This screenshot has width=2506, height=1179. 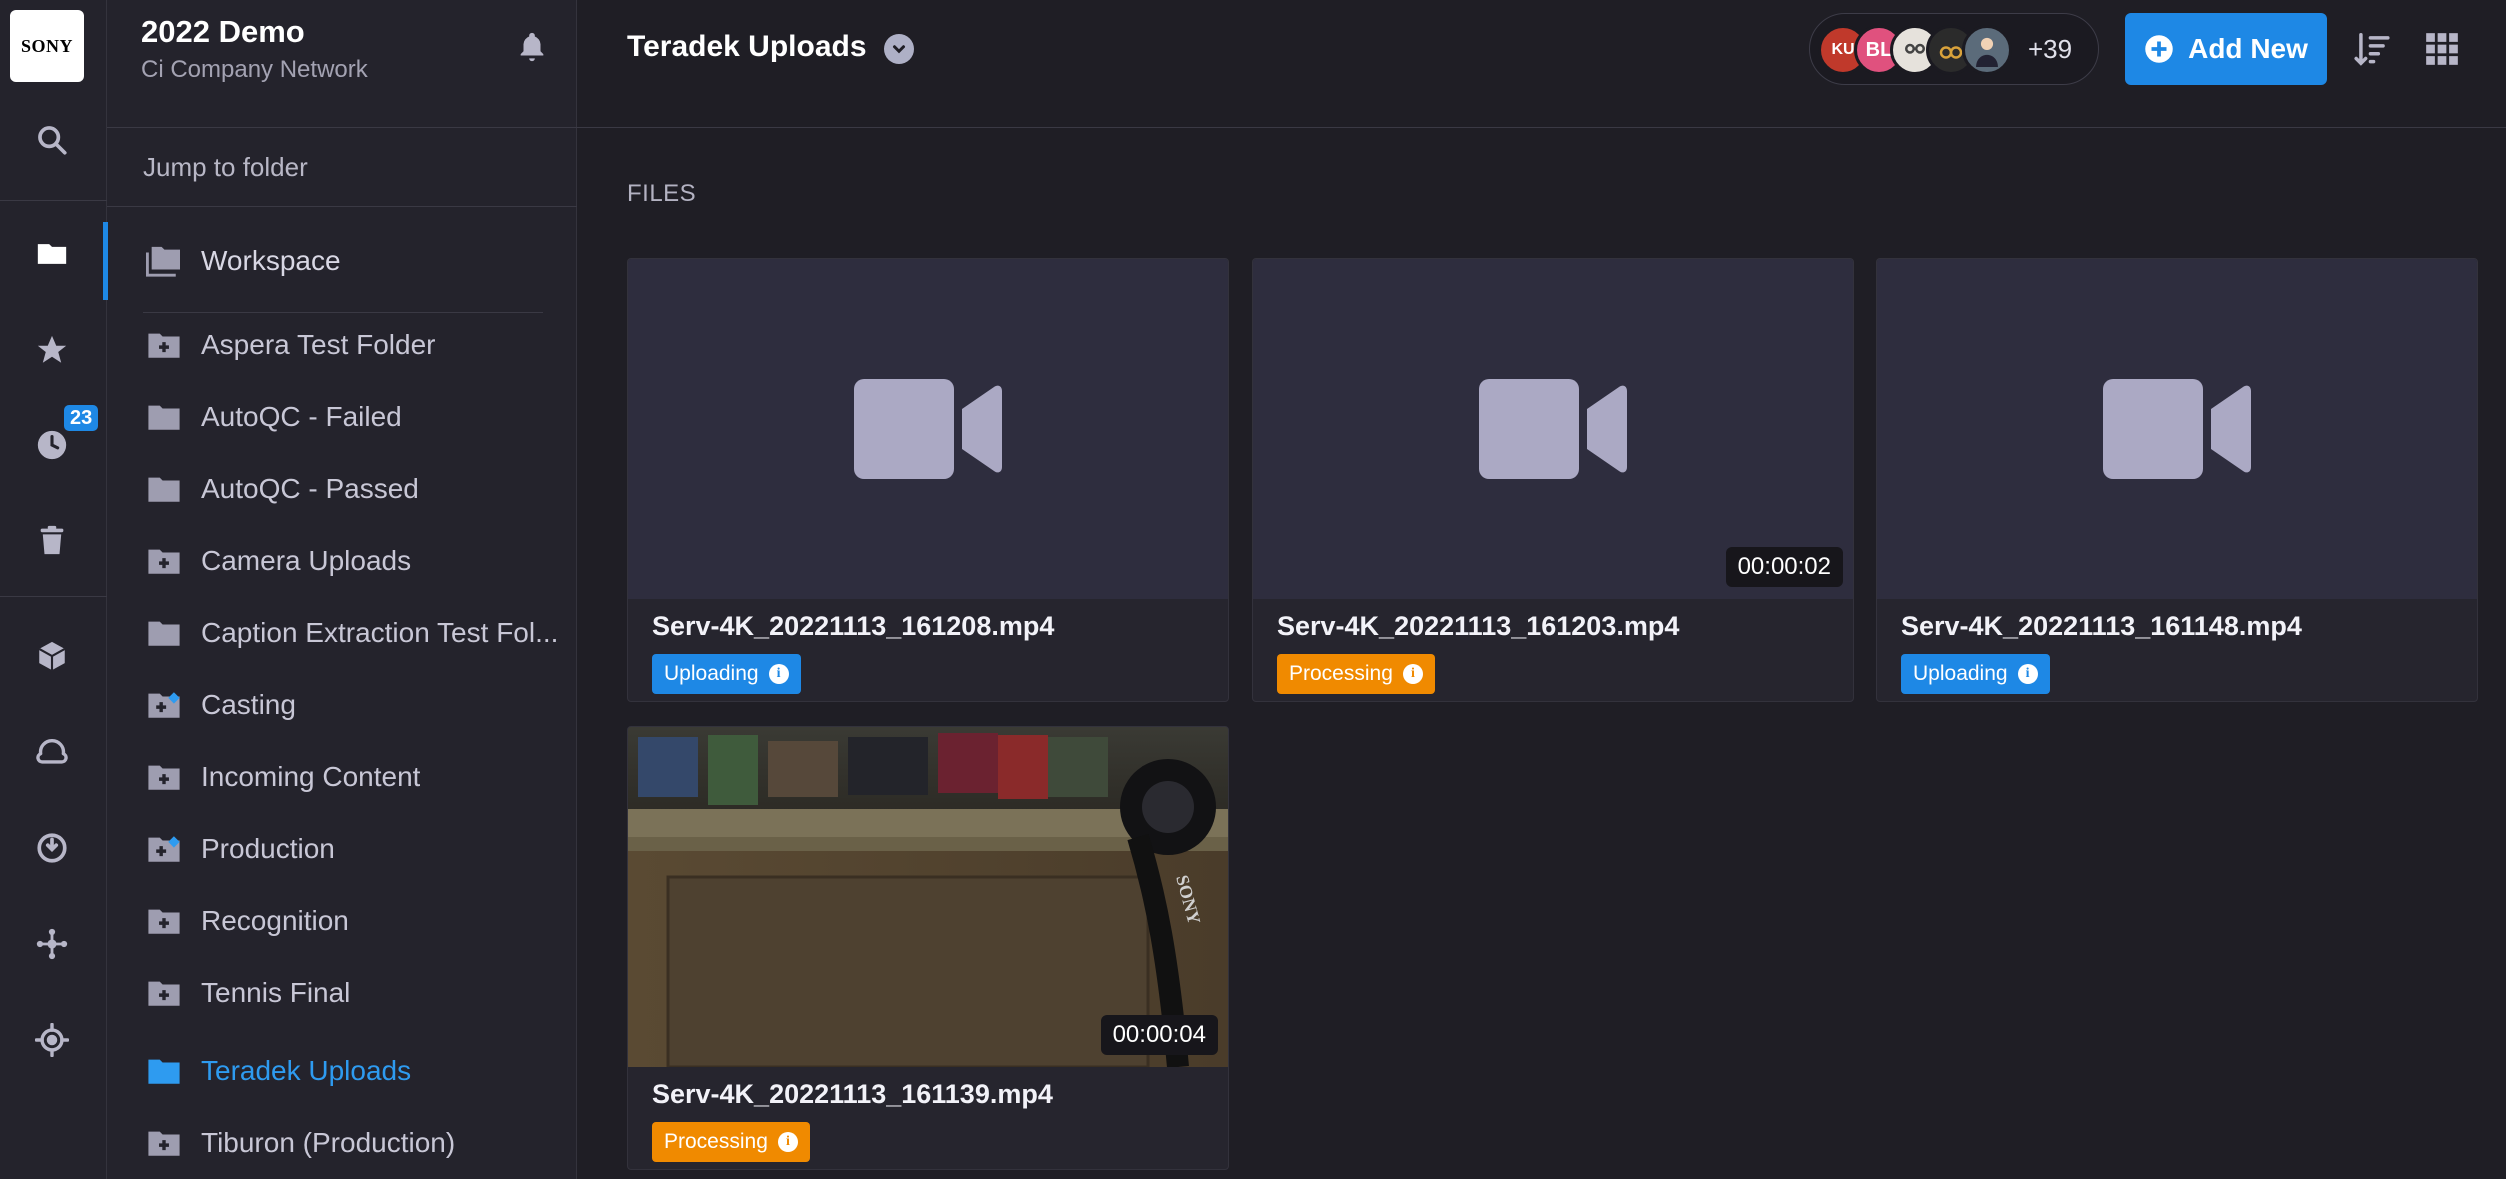 I want to click on bell-icon, so click(x=532, y=47).